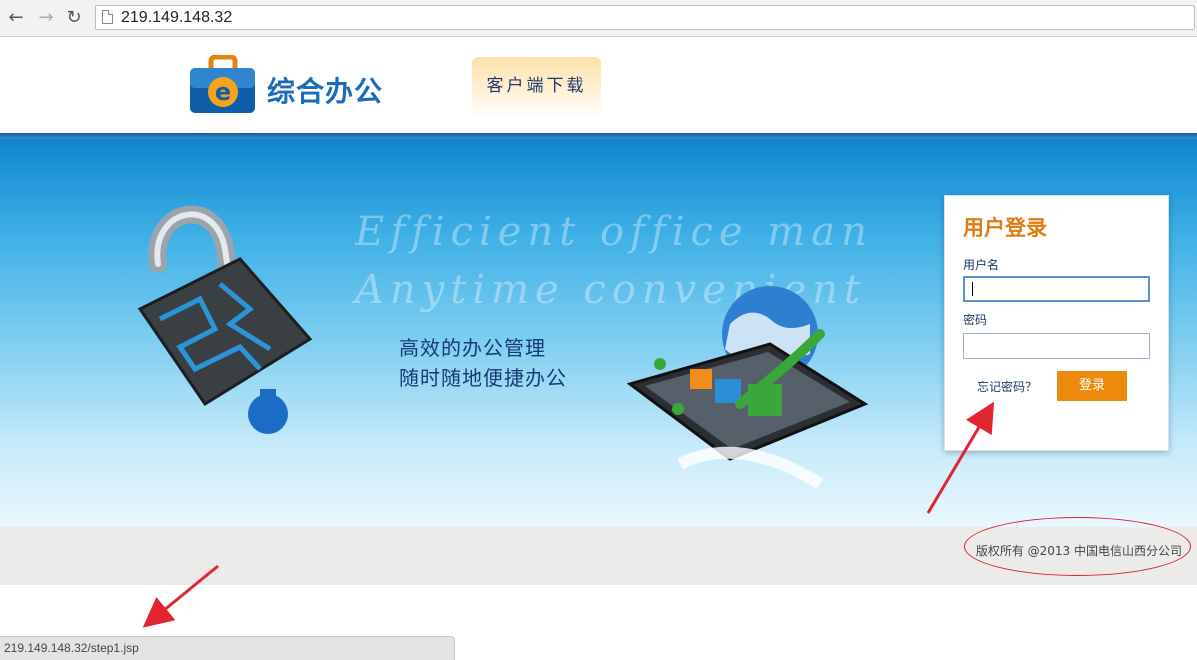  I want to click on browser-toolbar: ← → ↻ 219.149.148.32, so click(598, 18).